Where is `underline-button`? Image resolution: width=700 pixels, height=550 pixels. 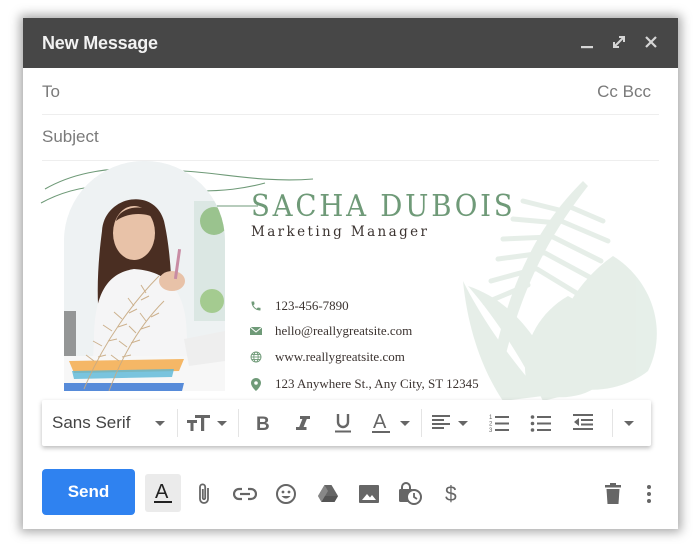
underline-button is located at coordinates (343, 423).